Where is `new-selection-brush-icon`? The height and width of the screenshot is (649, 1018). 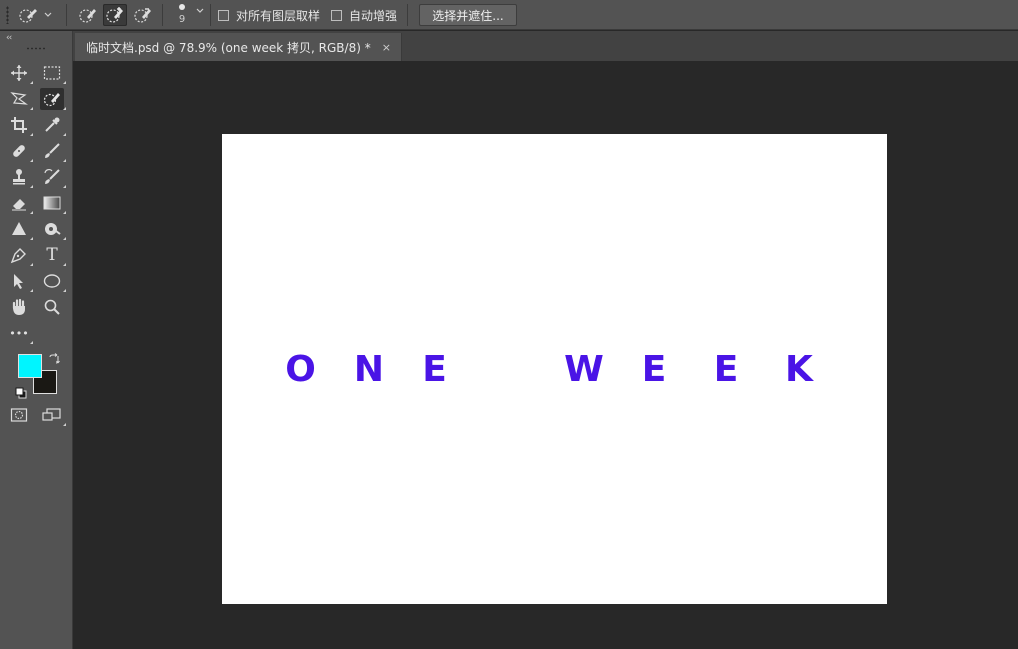 new-selection-brush-icon is located at coordinates (87, 16).